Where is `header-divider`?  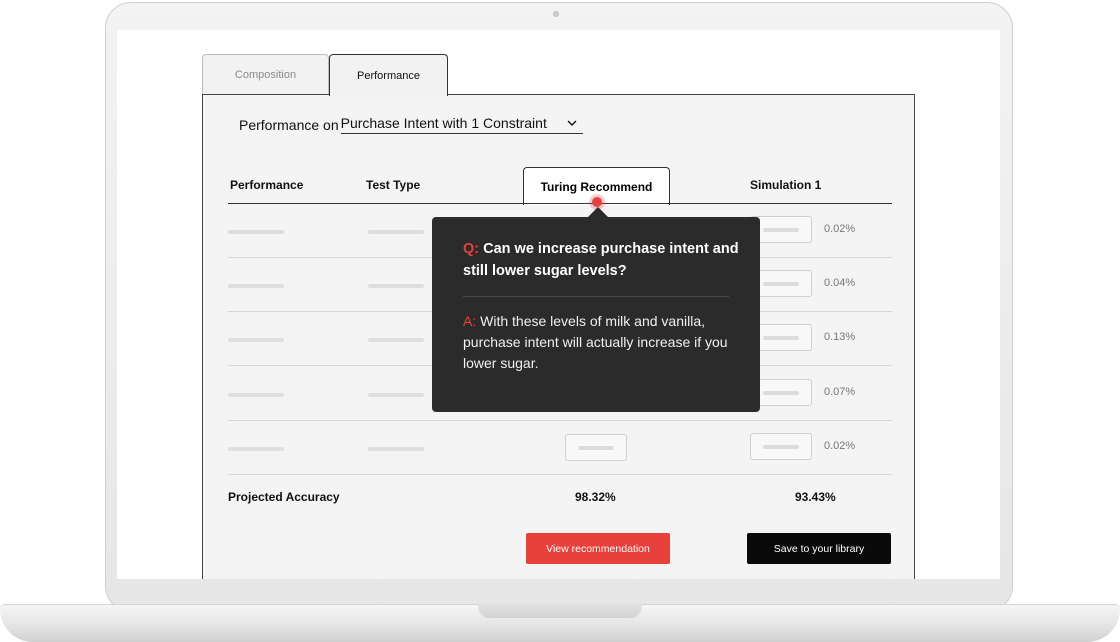 header-divider is located at coordinates (560, 203).